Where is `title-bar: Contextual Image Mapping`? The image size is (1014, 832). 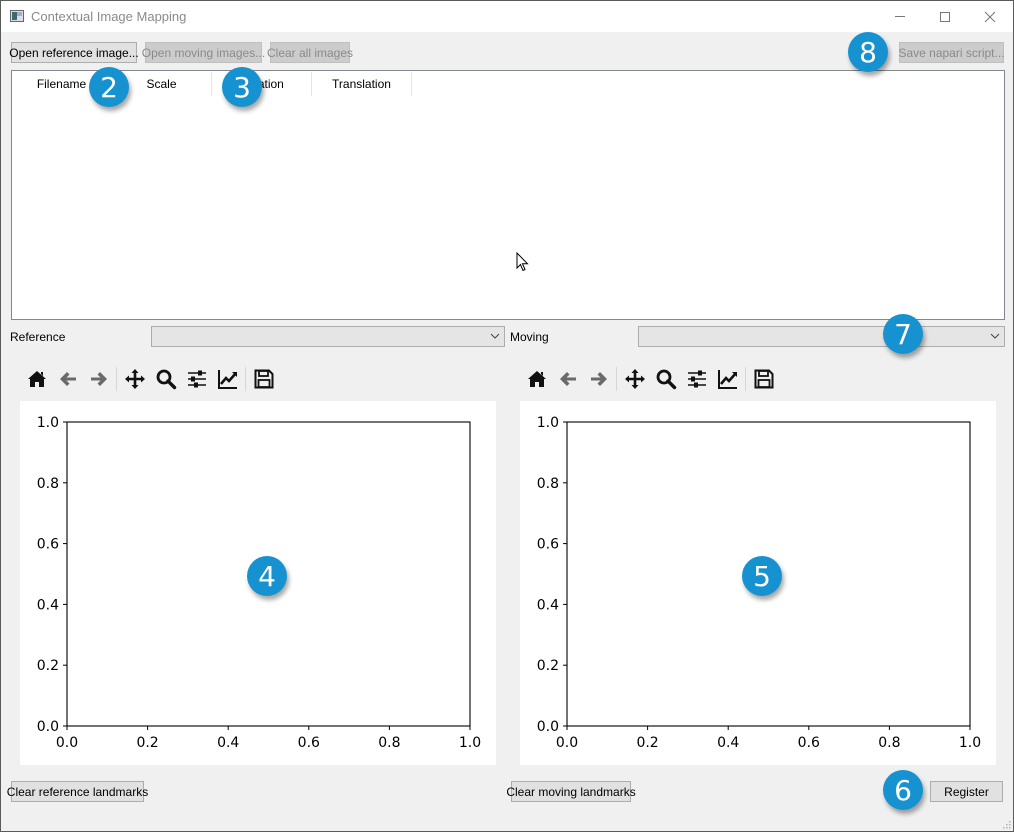 title-bar: Contextual Image Mapping is located at coordinates (507, 16).